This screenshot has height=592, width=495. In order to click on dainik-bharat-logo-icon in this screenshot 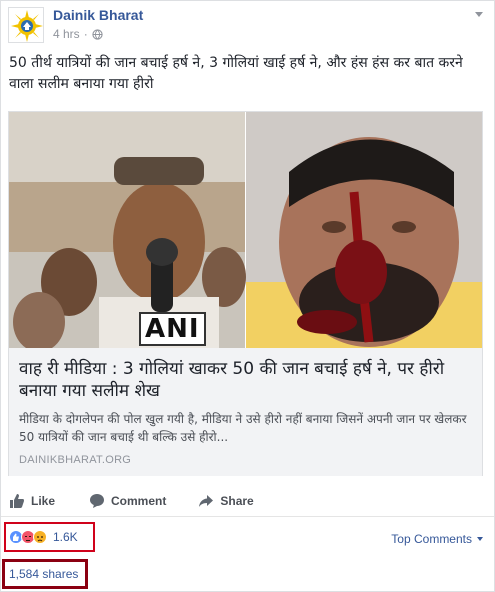, I will do `click(26, 25)`.